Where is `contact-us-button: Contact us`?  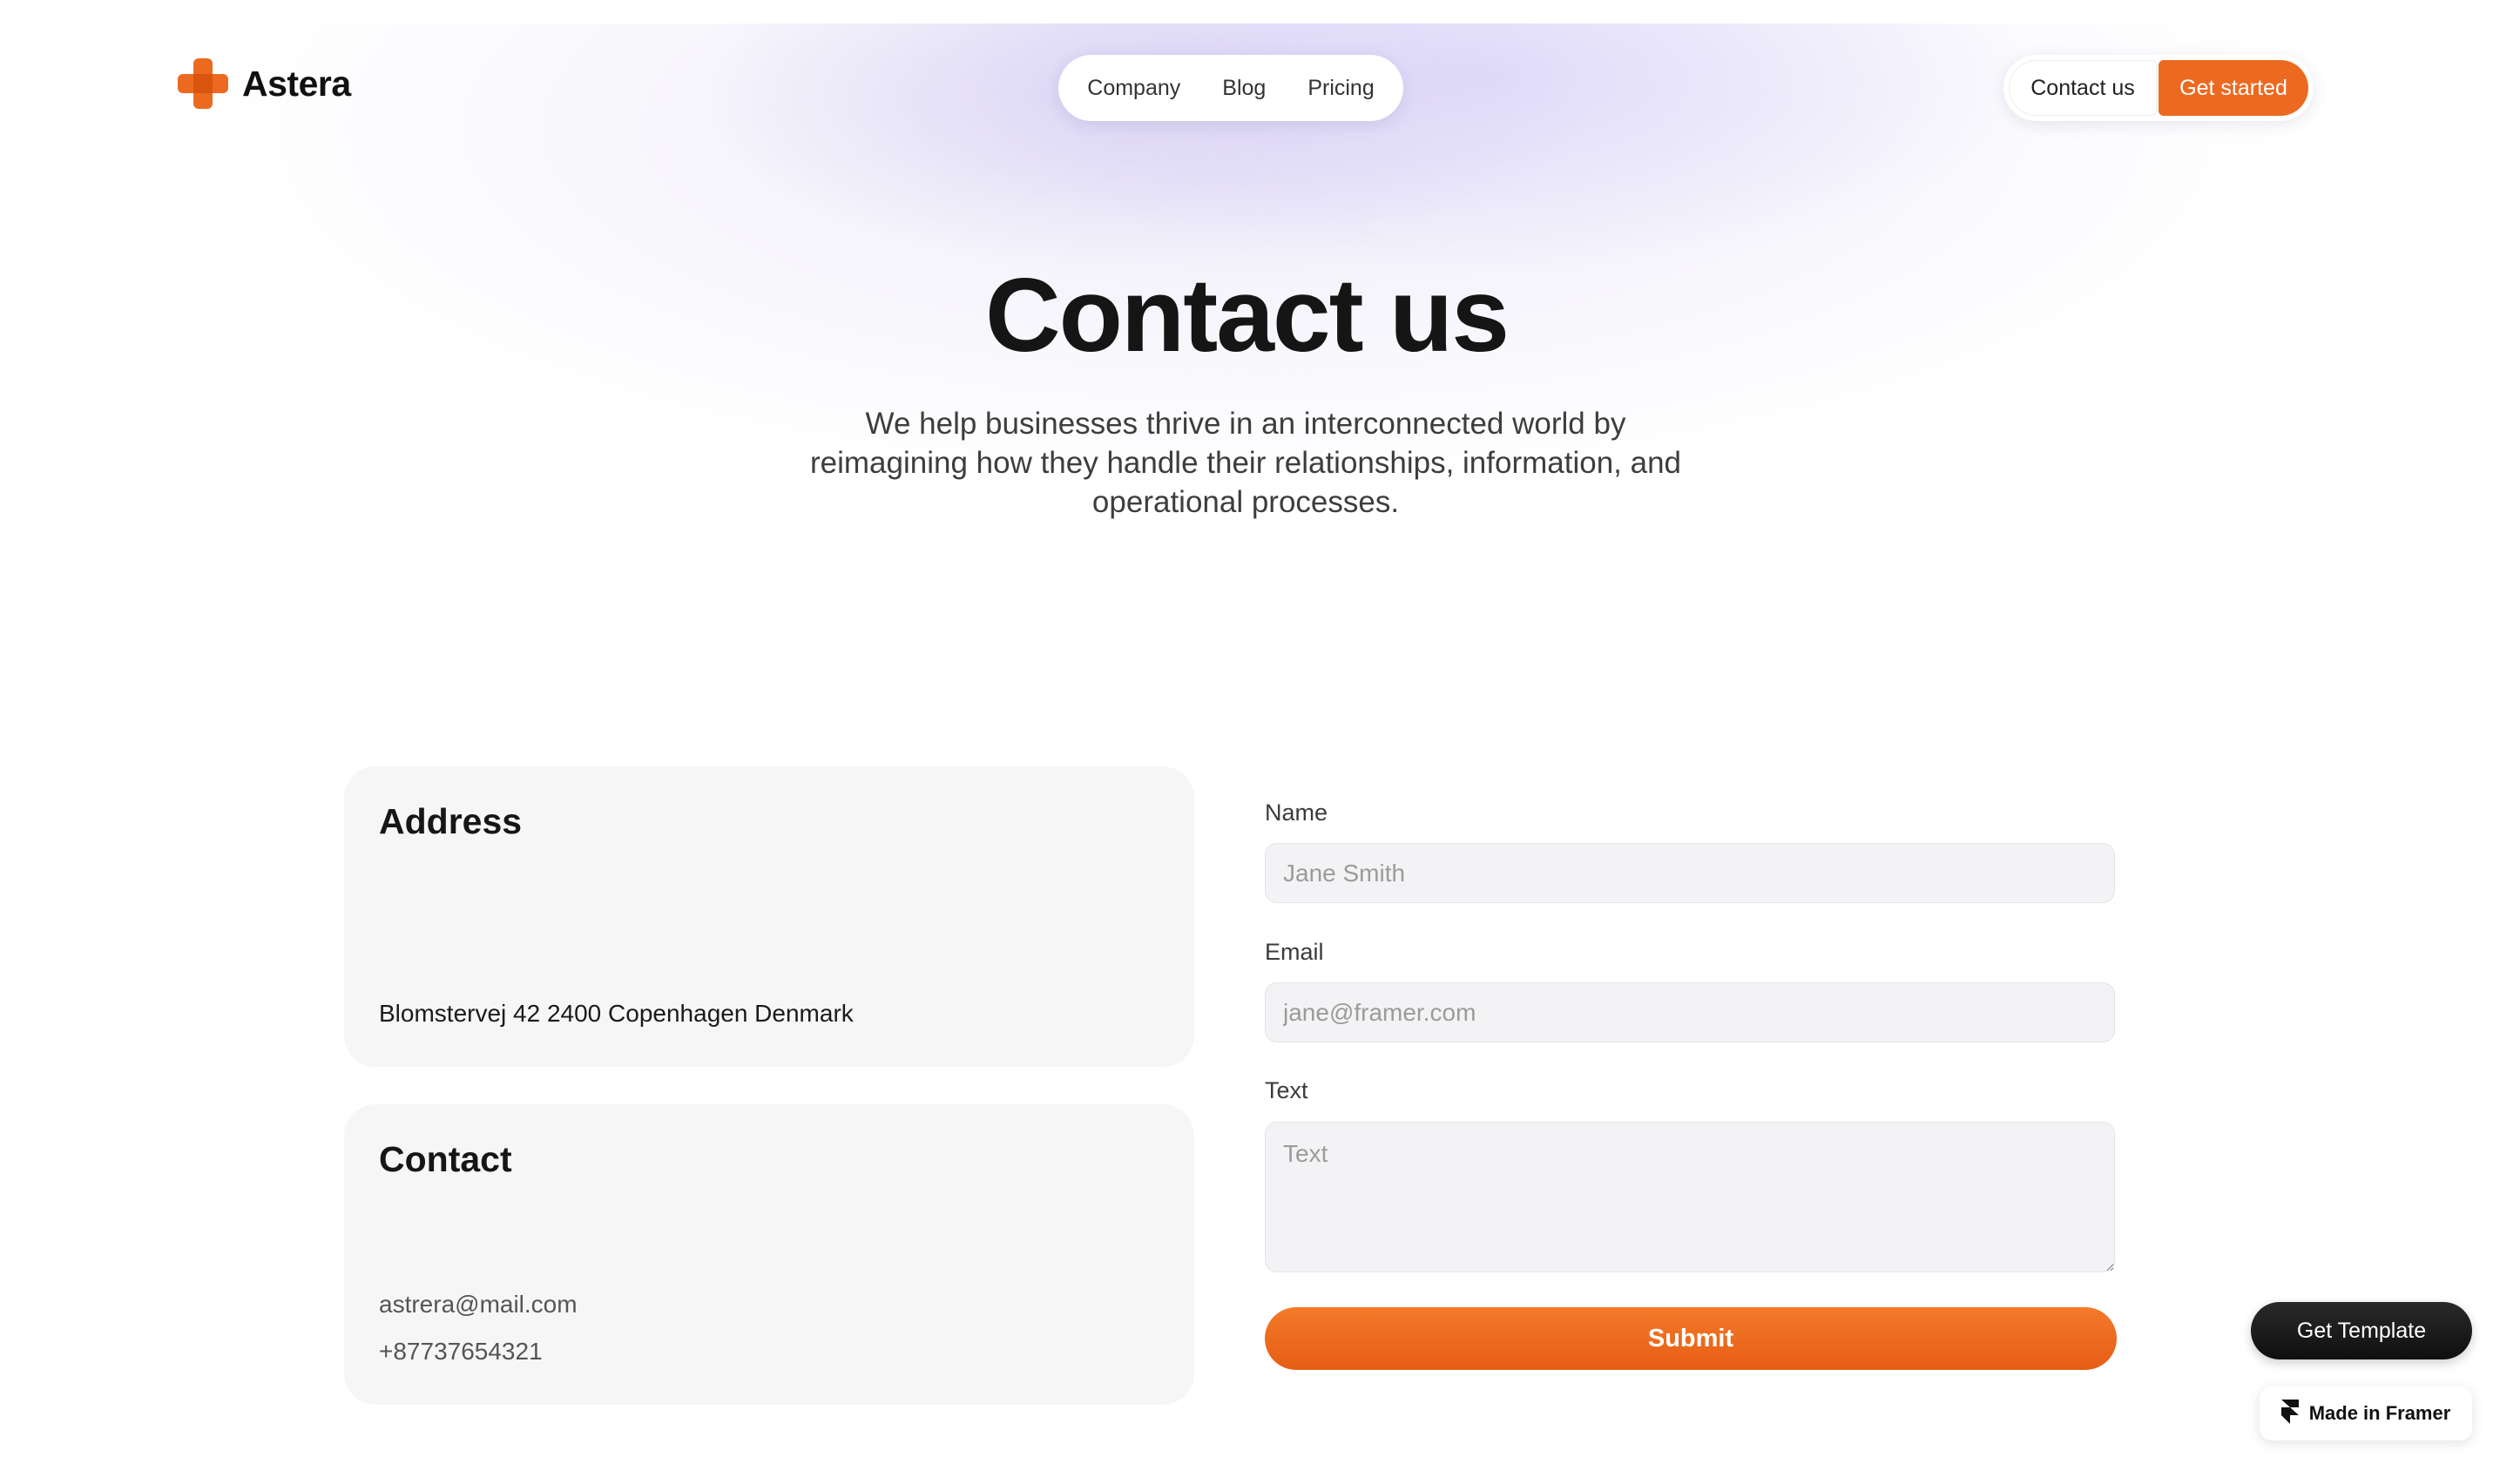 contact-us-button: Contact us is located at coordinates (2083, 88).